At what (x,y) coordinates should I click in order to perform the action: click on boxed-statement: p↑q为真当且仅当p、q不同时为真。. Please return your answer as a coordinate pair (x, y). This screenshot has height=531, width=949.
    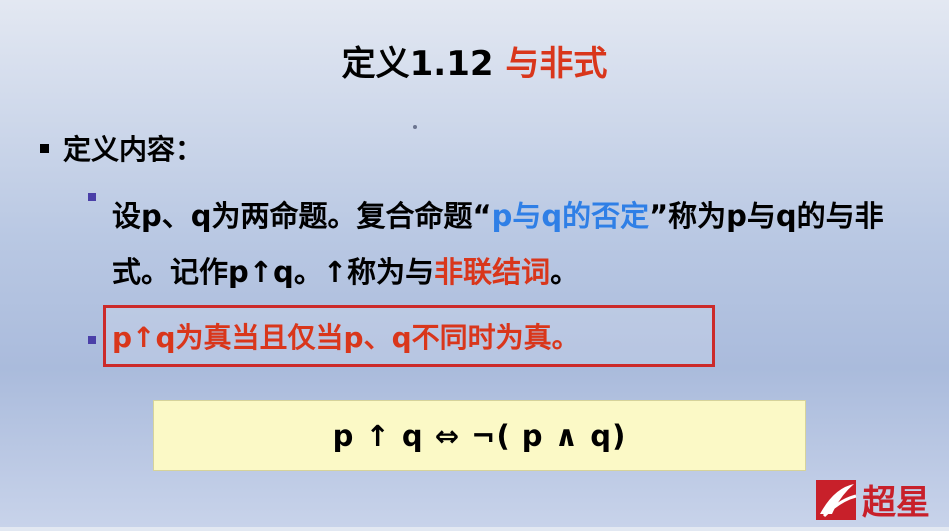
    Looking at the image, I should click on (409, 336).